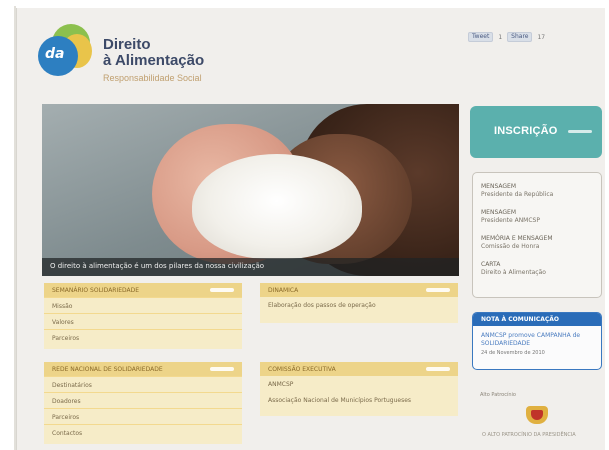 The height and width of the screenshot is (450, 609). Describe the element at coordinates (513, 272) in the screenshot. I see `mensagem-subtitle: Direito à Alimentação` at that location.